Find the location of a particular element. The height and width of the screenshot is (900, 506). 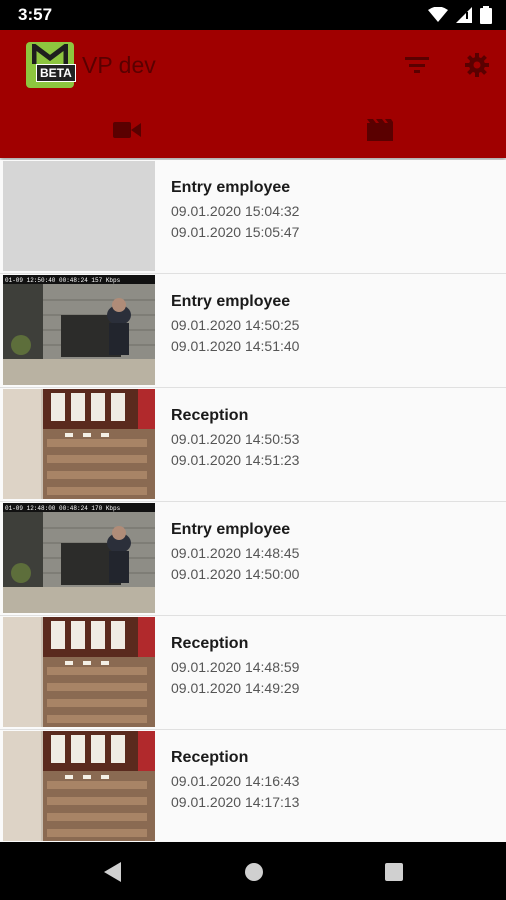

recording-end-time: 09.01.2020 14:51:23 is located at coordinates (235, 460).